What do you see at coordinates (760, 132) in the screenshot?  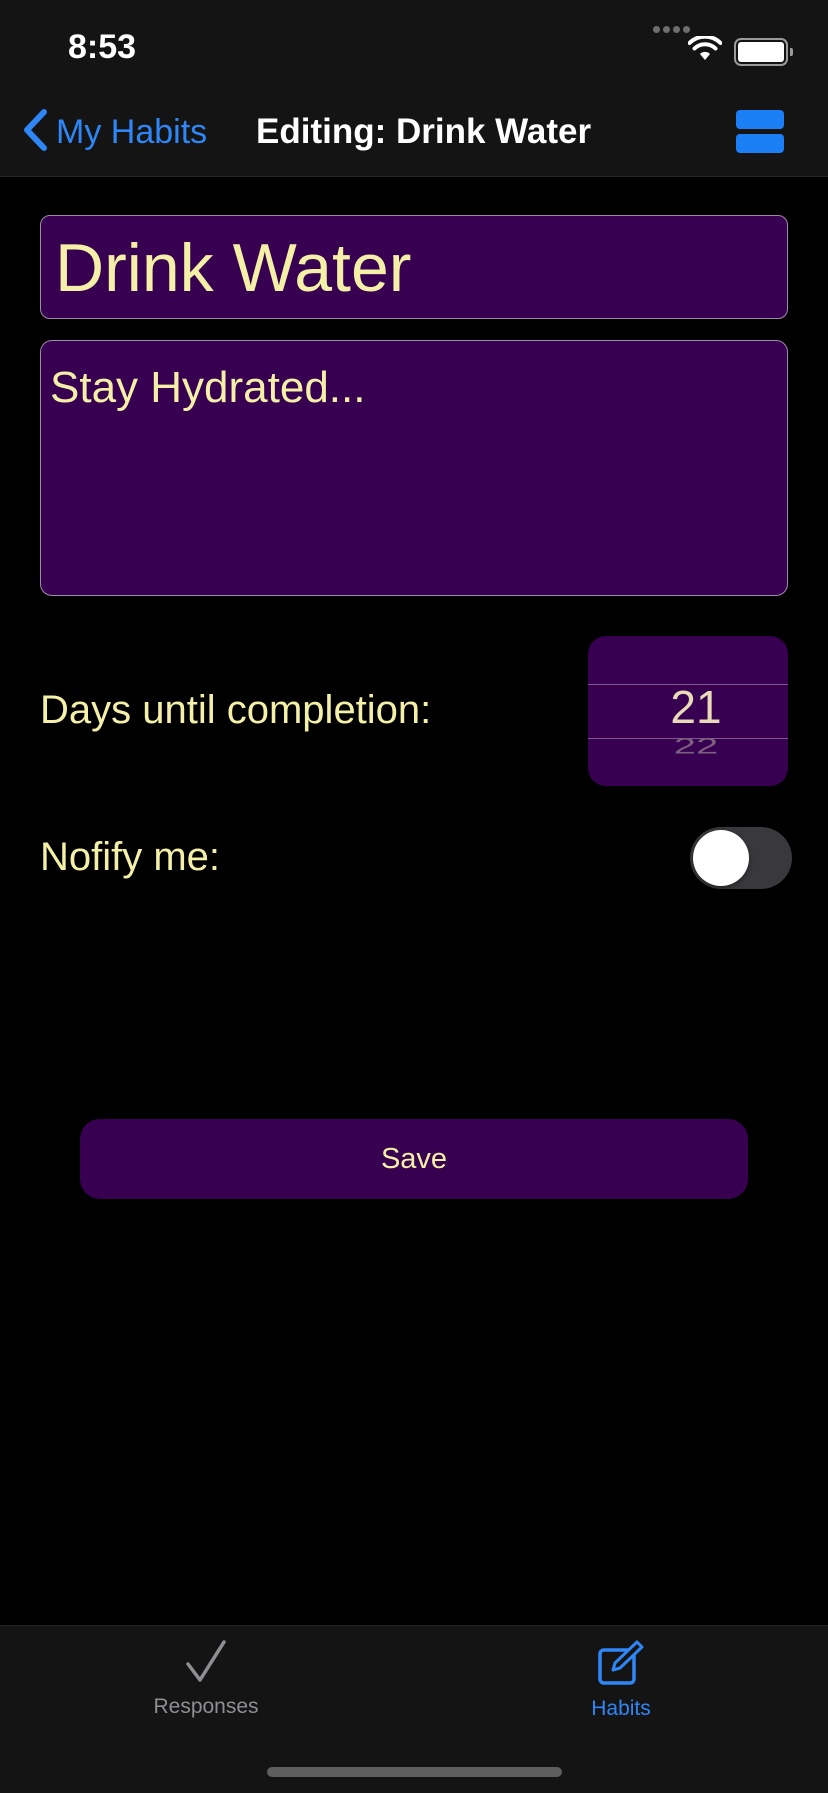 I see `layout-toggle-button` at bounding box center [760, 132].